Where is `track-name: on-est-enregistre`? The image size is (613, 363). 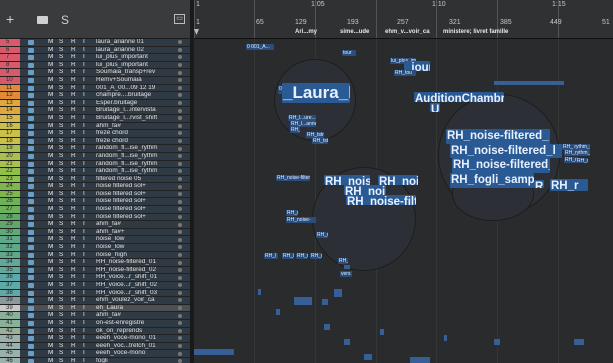
track-name: on-est-enregistre is located at coordinates (135, 323).